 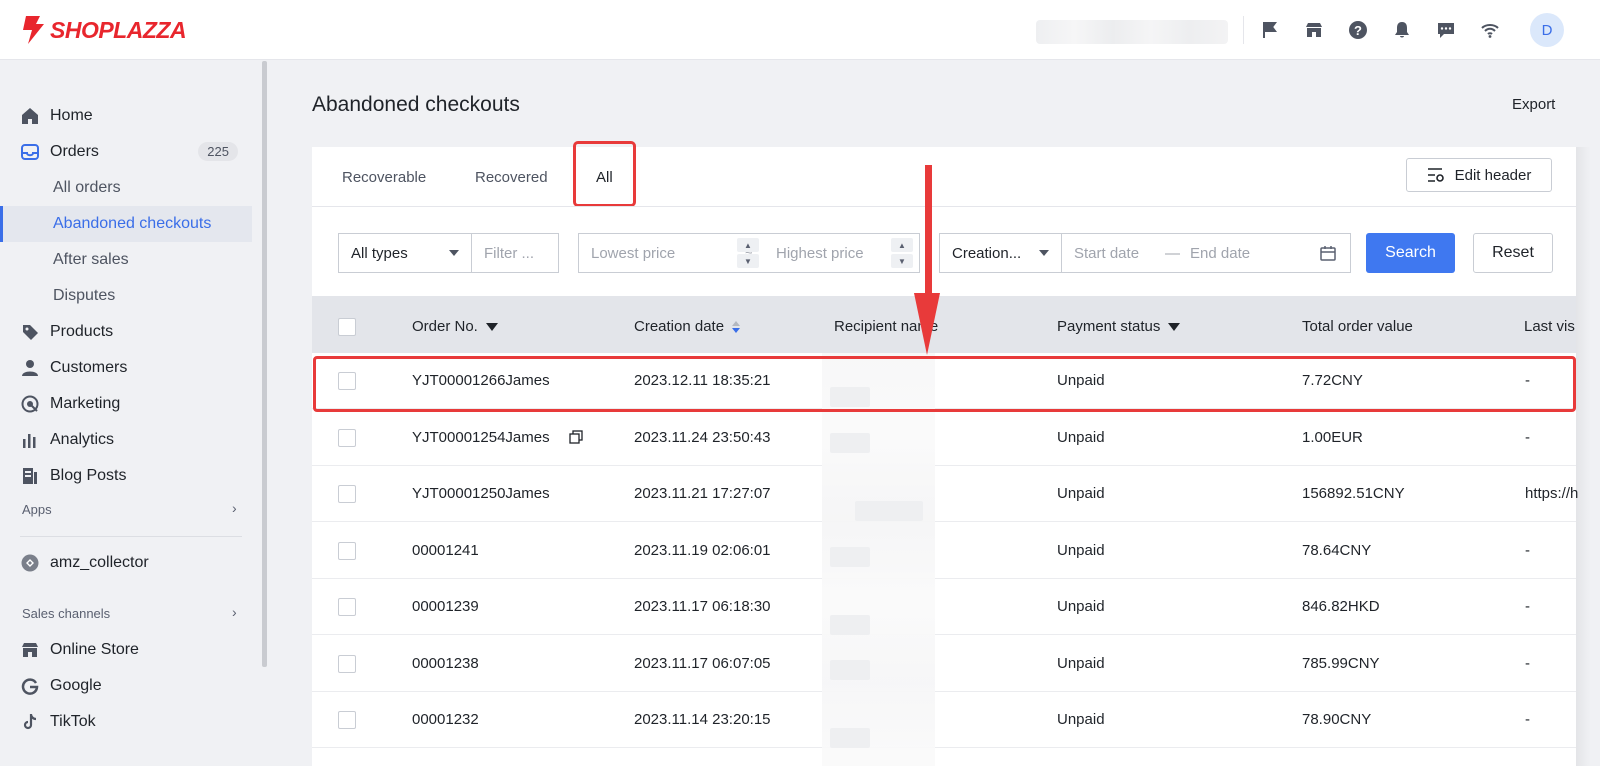 I want to click on tab-recoverable: Recoverable, so click(x=384, y=177).